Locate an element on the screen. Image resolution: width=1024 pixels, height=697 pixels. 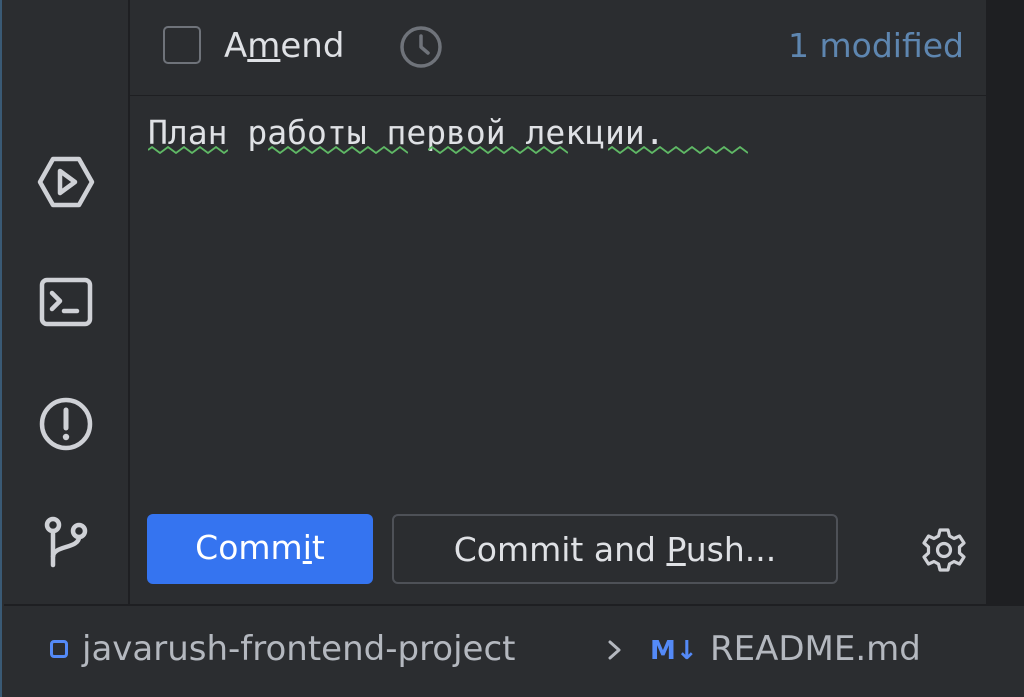
status-bar: javarush-frontend-project M↓ README.md is located at coordinates (514, 650).